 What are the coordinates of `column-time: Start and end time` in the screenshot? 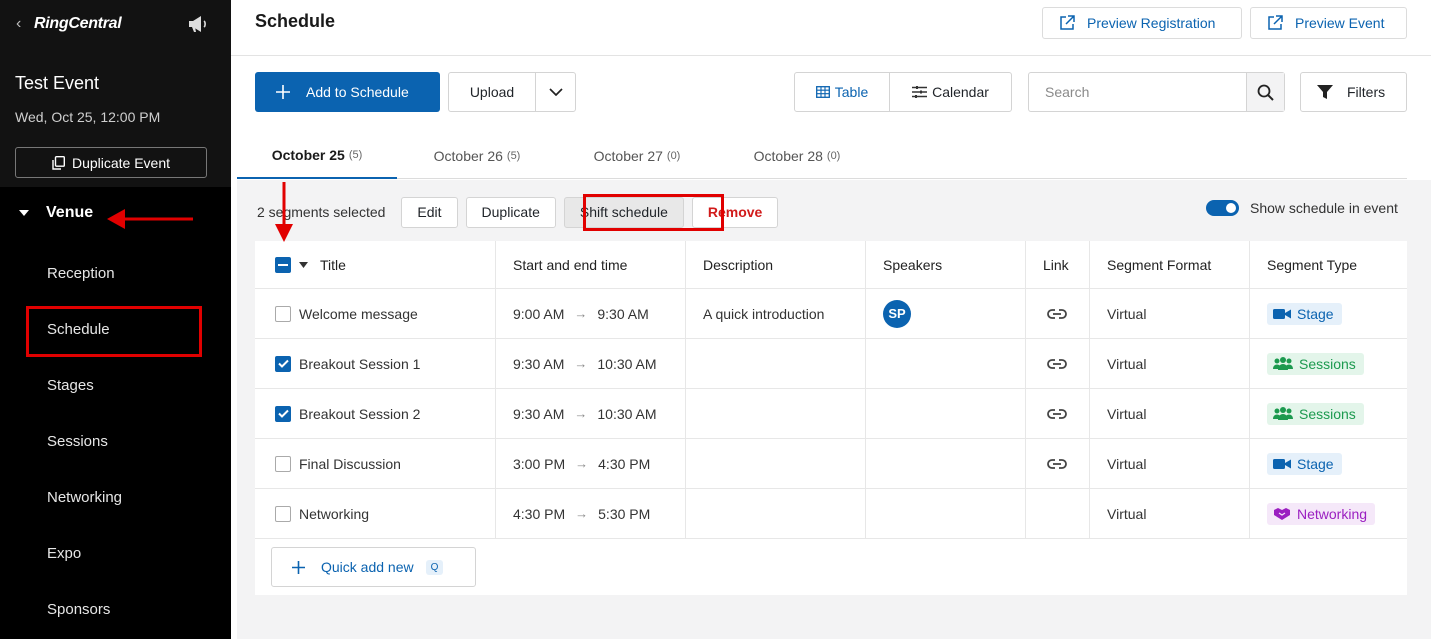 It's located at (591, 264).